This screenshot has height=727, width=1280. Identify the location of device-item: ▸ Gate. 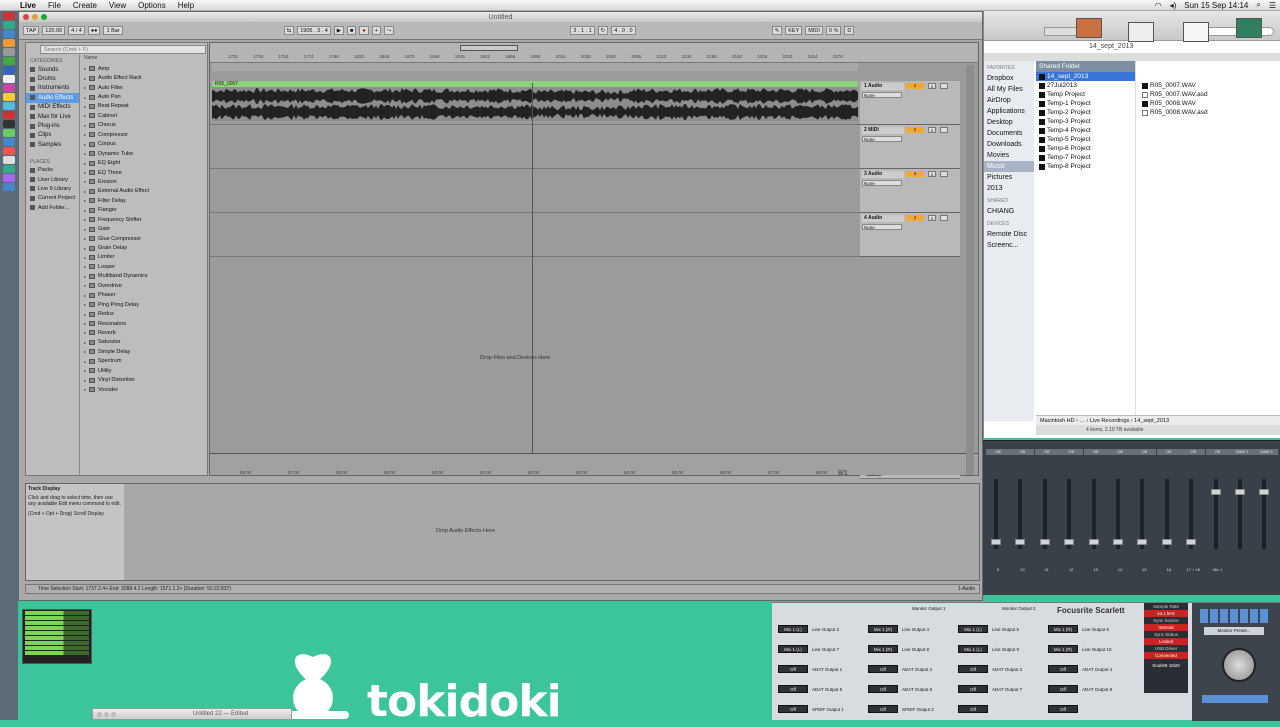
(144, 228).